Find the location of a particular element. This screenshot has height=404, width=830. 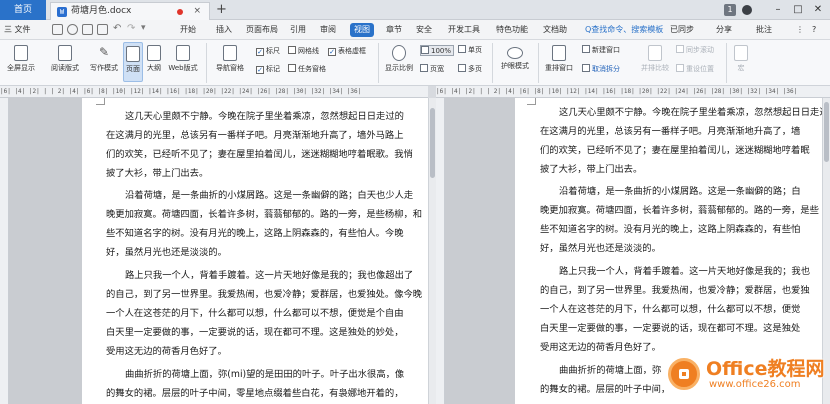

rearrange-windows-button: 重排窗口 is located at coordinates (559, 62).